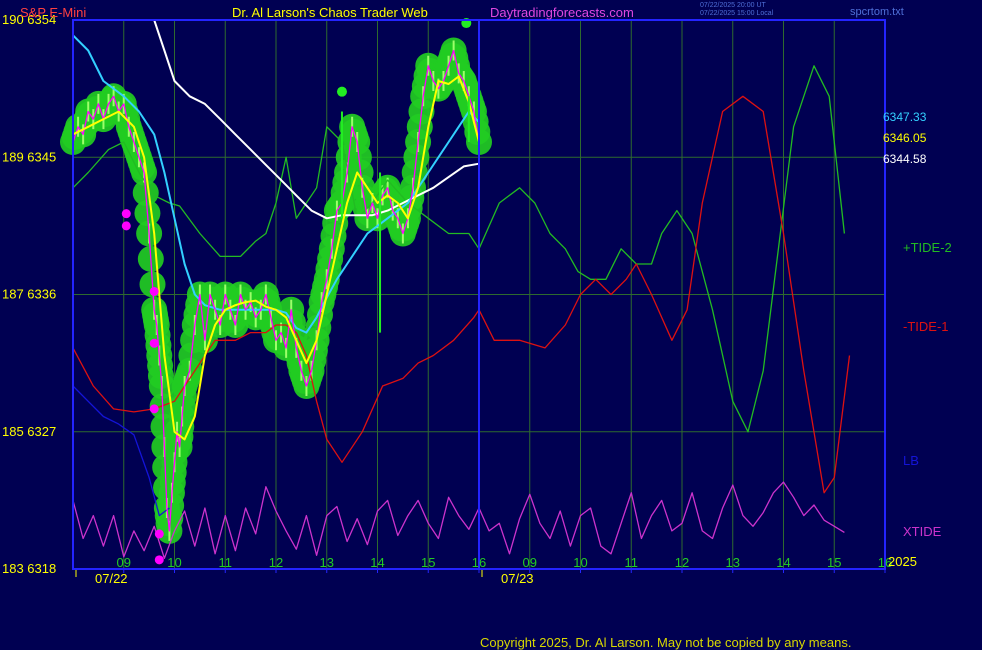 The width and height of the screenshot is (982, 650). I want to click on series-label: +TIDE-2, so click(927, 247).